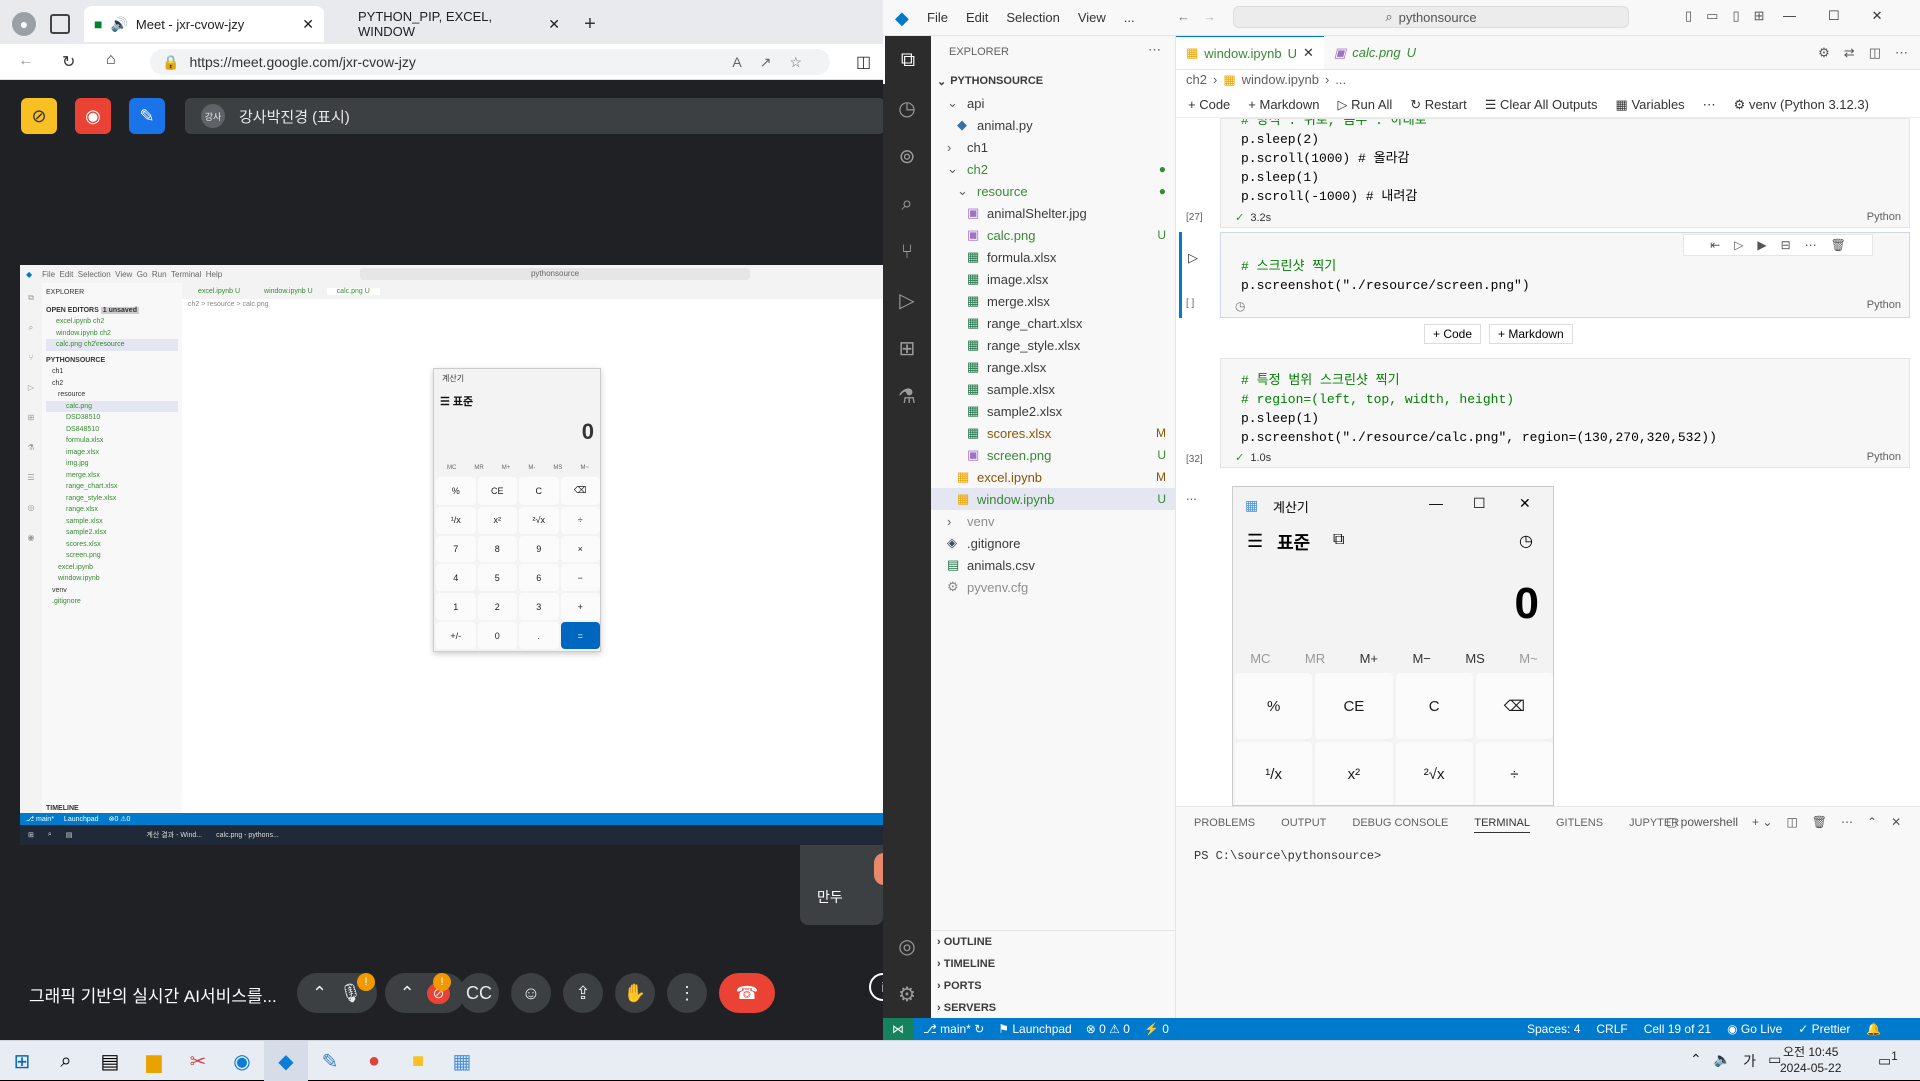  What do you see at coordinates (1553, 1029) in the screenshot?
I see `indentation-item: Spaces: 4` at bounding box center [1553, 1029].